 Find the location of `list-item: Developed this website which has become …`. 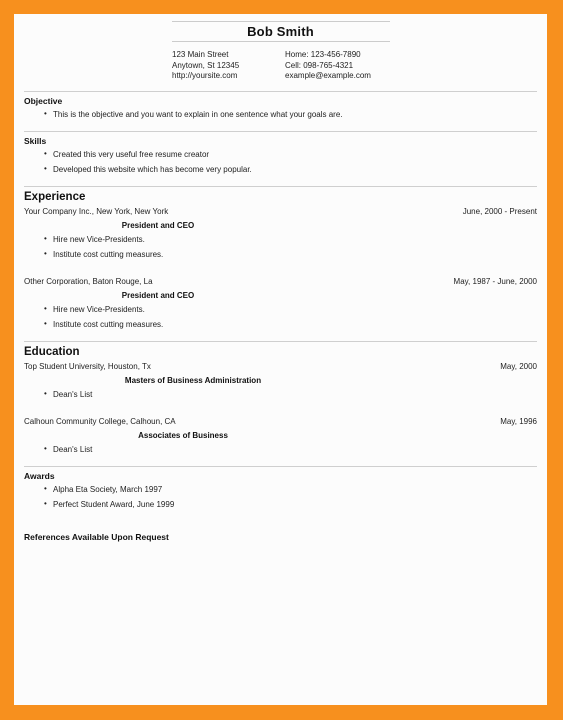

list-item: Developed this website which has become … is located at coordinates (280, 169).